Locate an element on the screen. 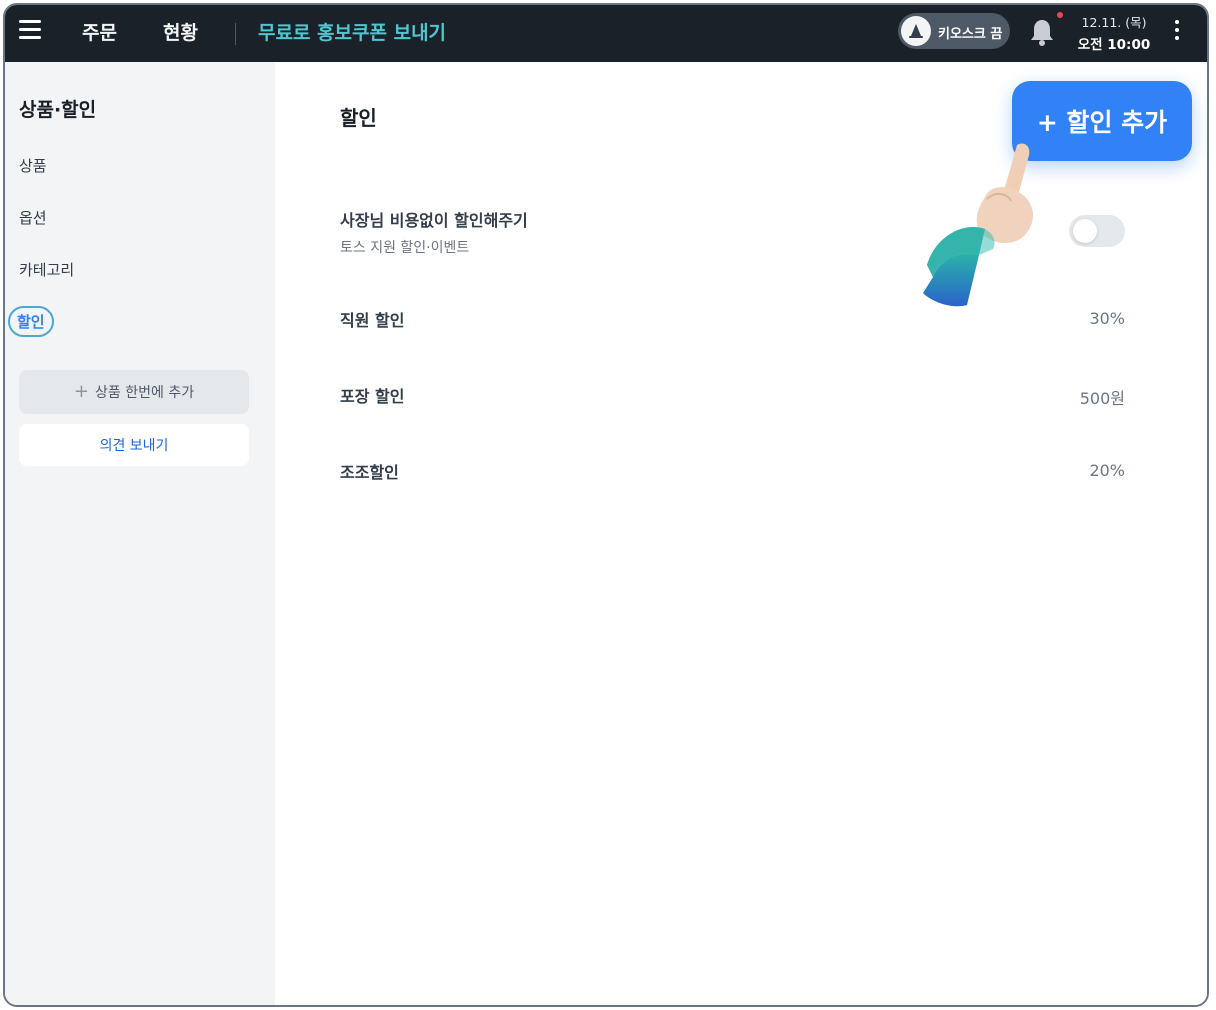  kiosk-knob is located at coordinates (916, 31).